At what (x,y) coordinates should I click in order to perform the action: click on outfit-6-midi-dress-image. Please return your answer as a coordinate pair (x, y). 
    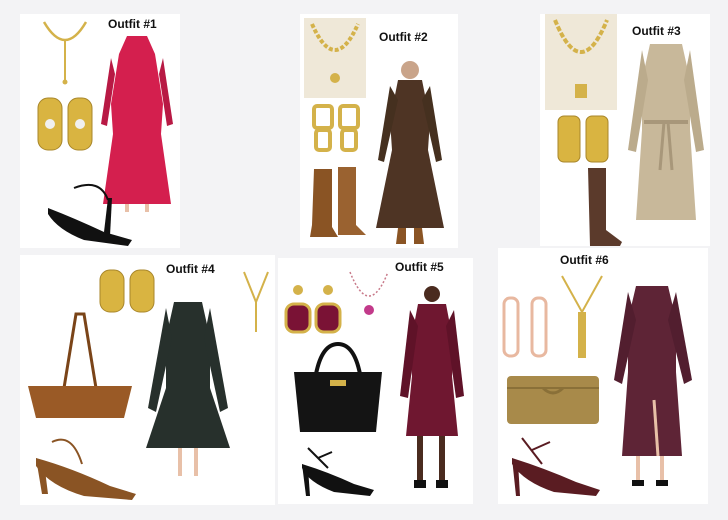
    Looking at the image, I should click on (653, 386).